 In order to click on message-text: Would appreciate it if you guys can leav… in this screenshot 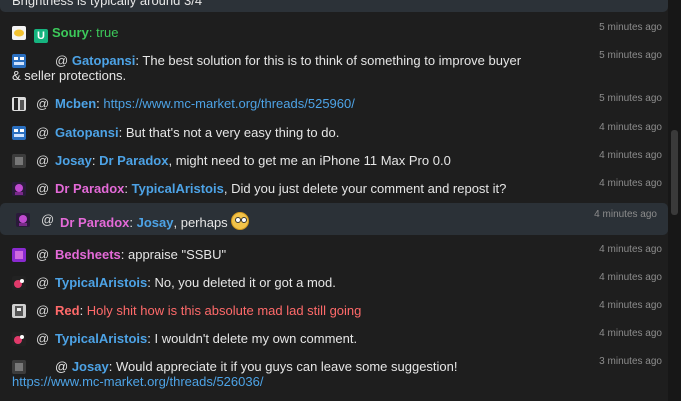, I will do `click(286, 366)`.